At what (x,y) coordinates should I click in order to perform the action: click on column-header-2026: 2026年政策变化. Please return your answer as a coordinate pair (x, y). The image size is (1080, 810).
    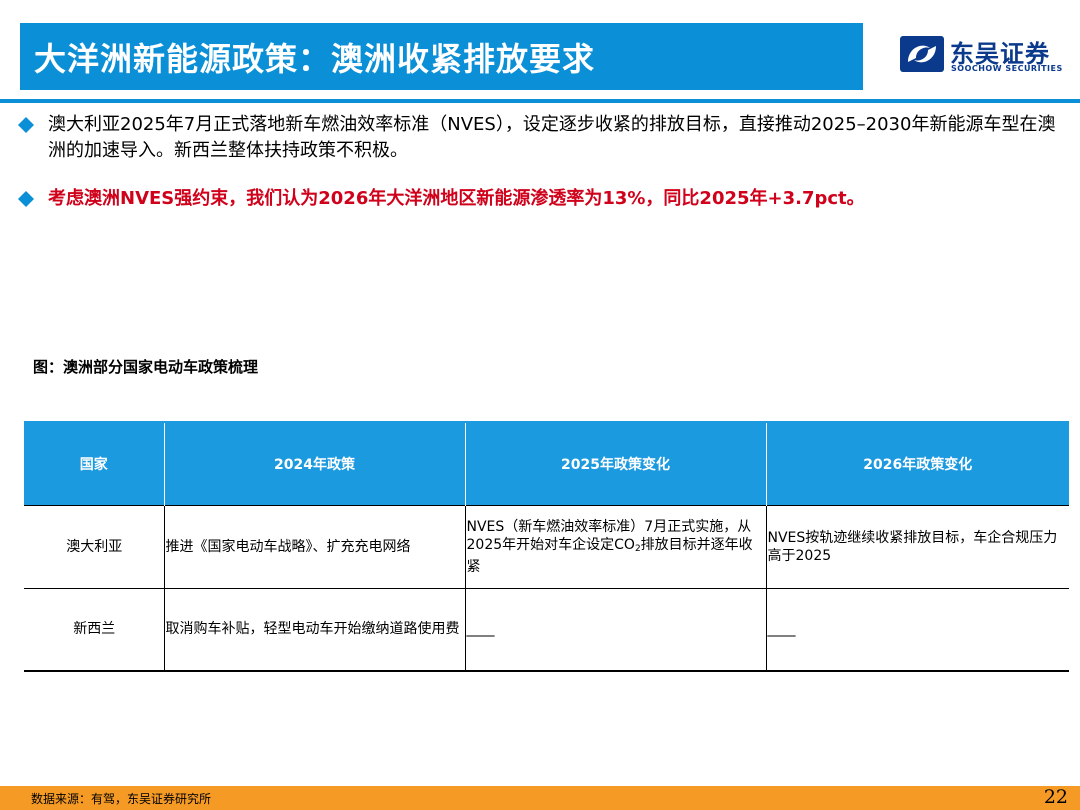
    Looking at the image, I should click on (917, 463).